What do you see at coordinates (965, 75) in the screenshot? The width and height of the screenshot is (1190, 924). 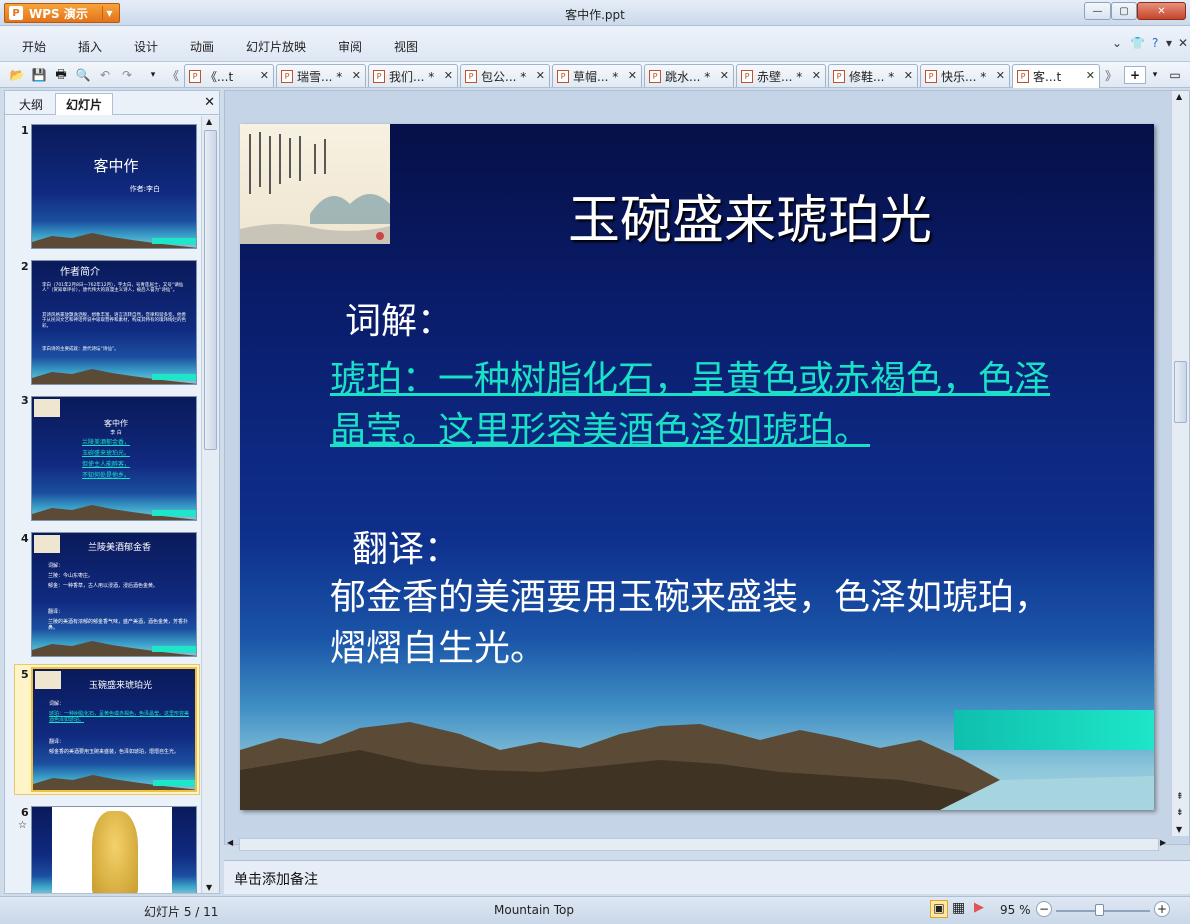 I see `doc-tab: P 快乐... * ✕` at bounding box center [965, 75].